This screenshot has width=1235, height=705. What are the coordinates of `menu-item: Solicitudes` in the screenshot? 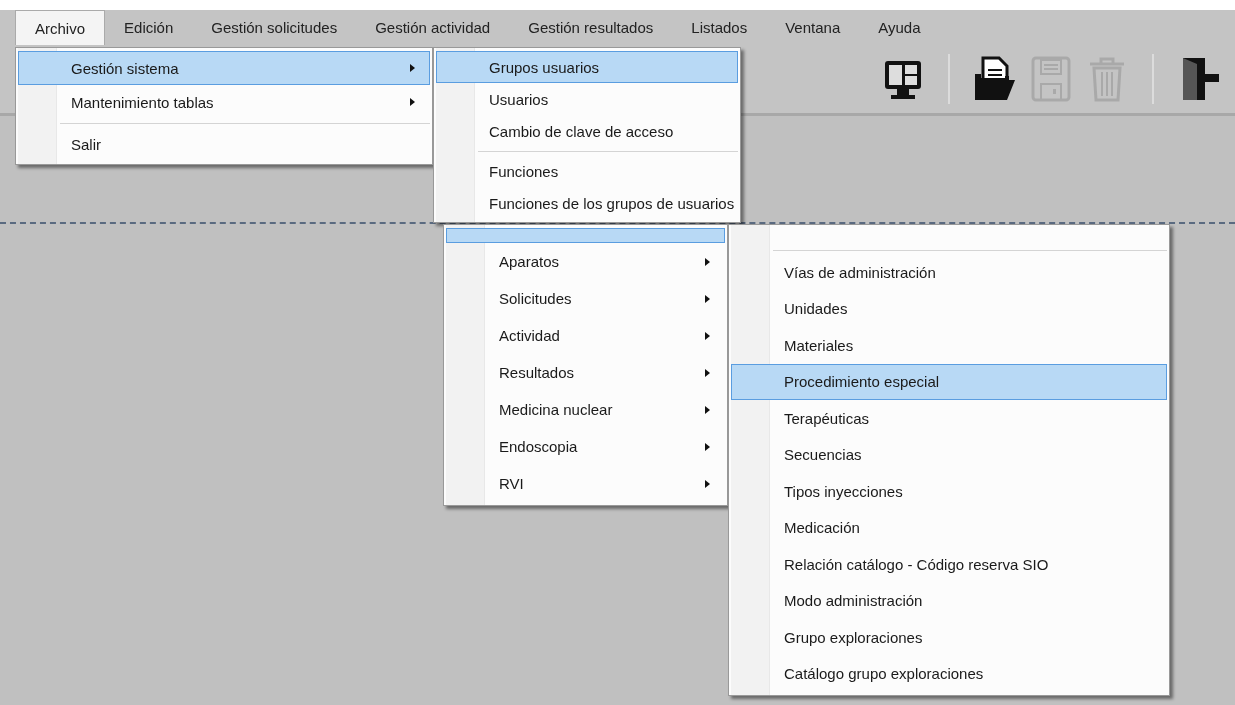 It's located at (585, 298).